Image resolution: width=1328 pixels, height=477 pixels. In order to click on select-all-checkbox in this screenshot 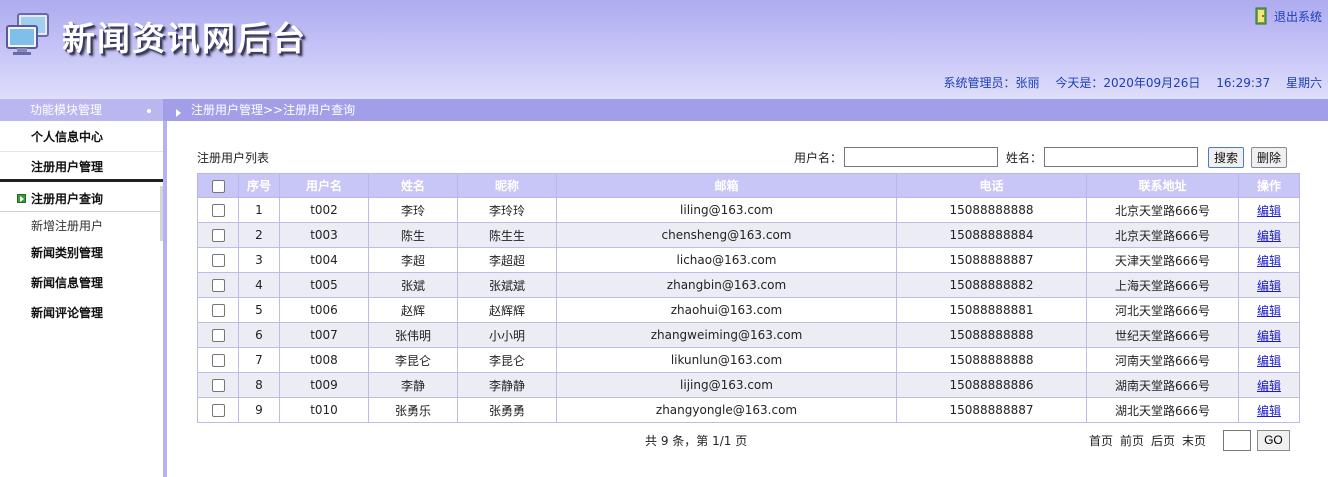, I will do `click(218, 186)`.